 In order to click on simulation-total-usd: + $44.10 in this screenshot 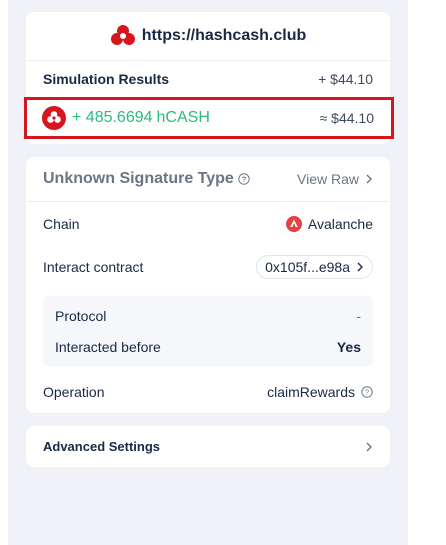, I will do `click(345, 79)`.